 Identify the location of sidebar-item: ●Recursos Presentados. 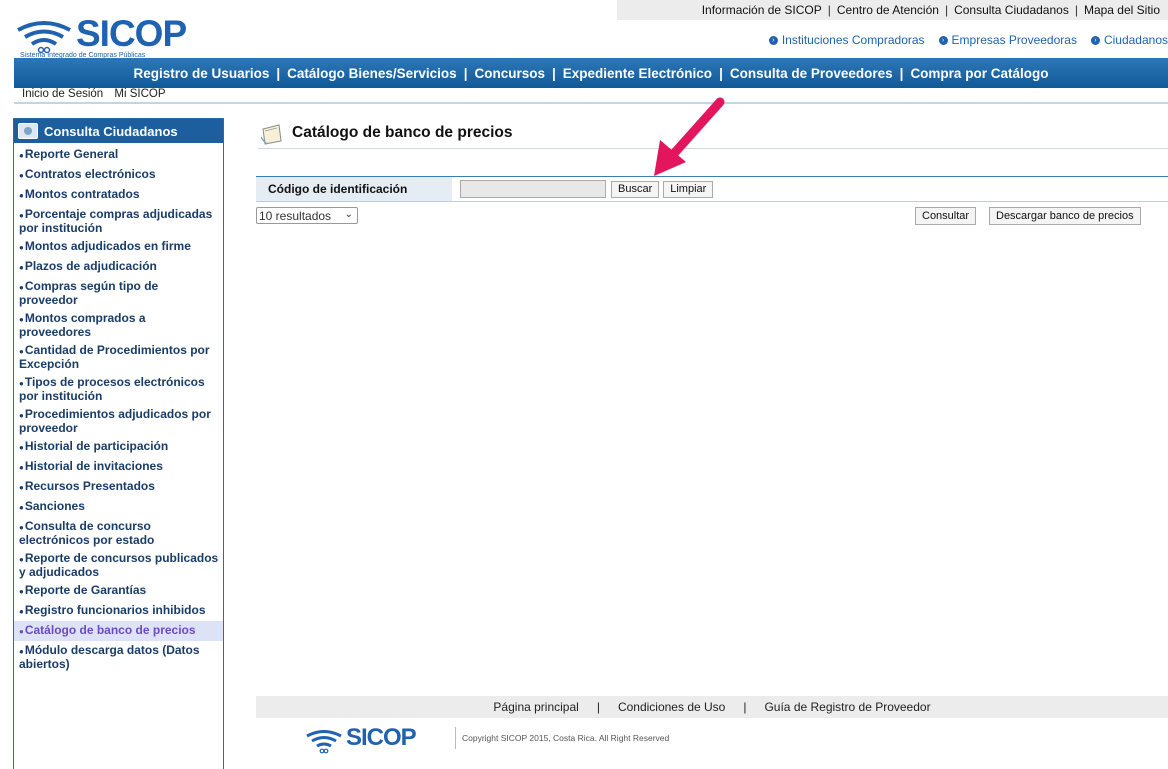
(118, 487).